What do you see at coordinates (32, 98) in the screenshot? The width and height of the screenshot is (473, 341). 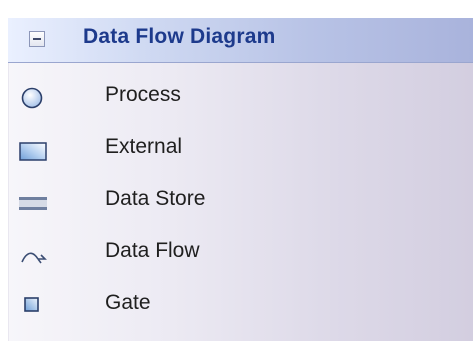 I see `process-circle-icon` at bounding box center [32, 98].